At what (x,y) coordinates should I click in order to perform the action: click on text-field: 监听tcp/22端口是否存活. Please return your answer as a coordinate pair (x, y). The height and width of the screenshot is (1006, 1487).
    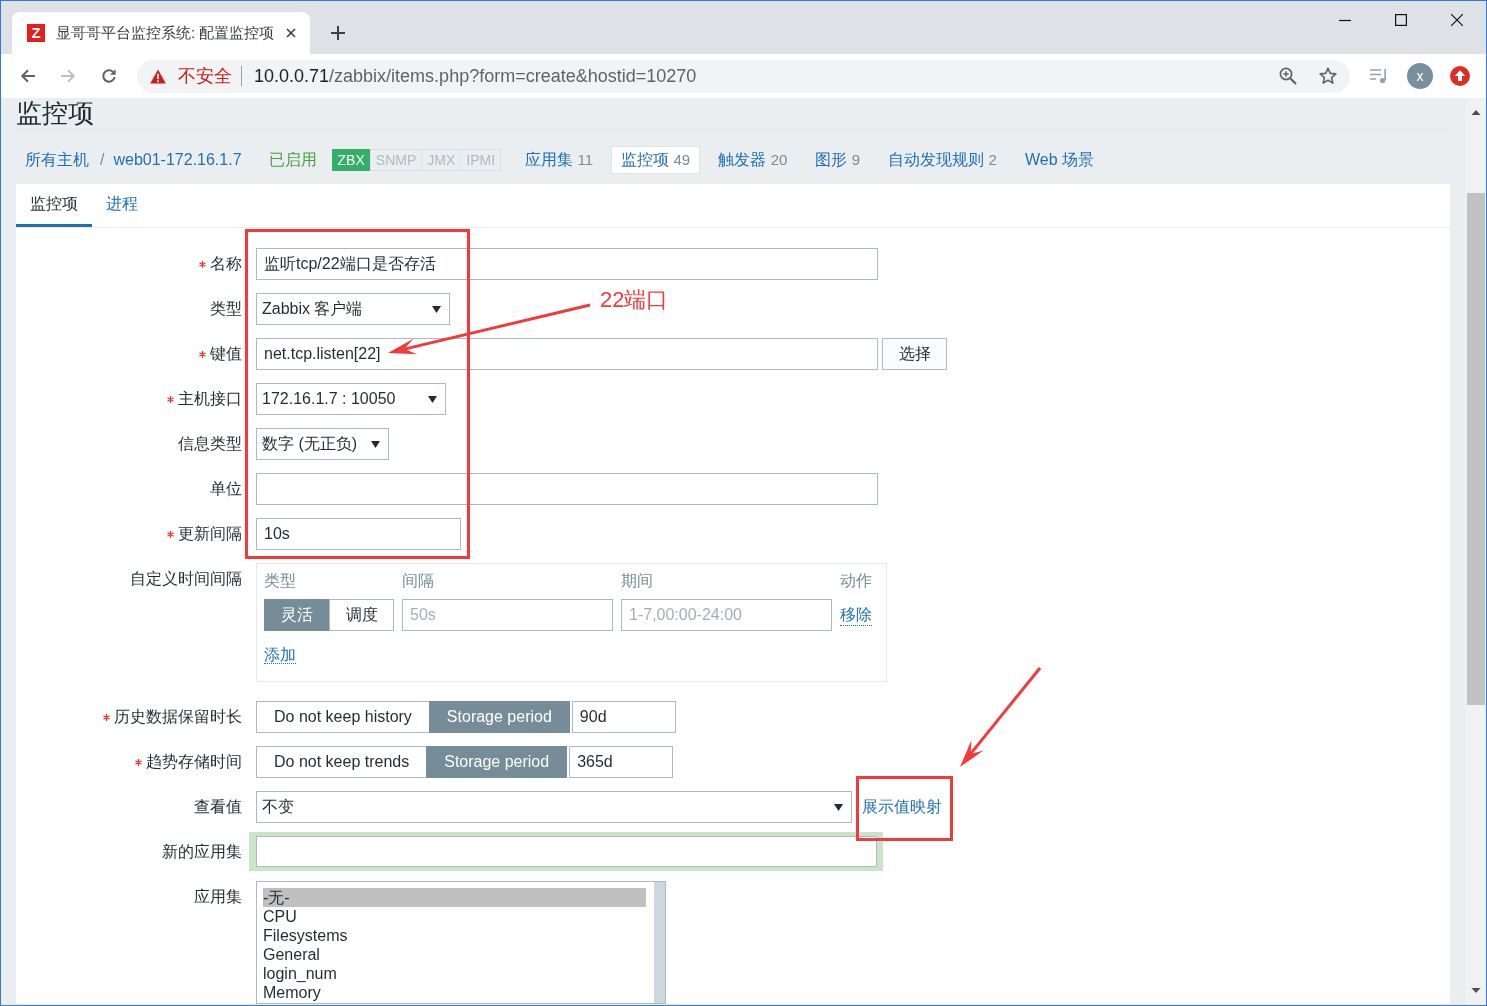
    Looking at the image, I should click on (567, 264).